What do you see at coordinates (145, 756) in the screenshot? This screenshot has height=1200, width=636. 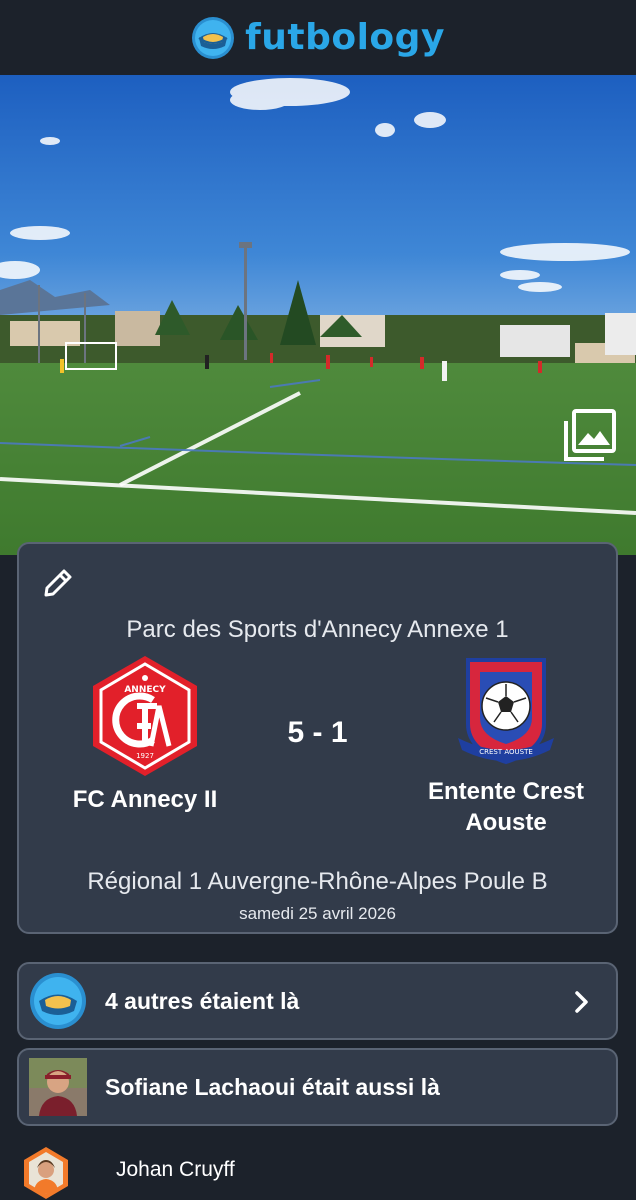 I see `crest-text-bottom: 1927` at bounding box center [145, 756].